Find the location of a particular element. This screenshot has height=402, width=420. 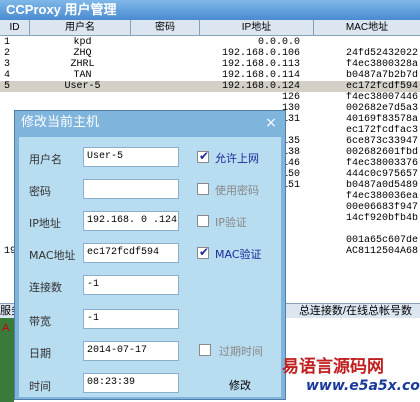

row-username: TAN is located at coordinates (82, 75).